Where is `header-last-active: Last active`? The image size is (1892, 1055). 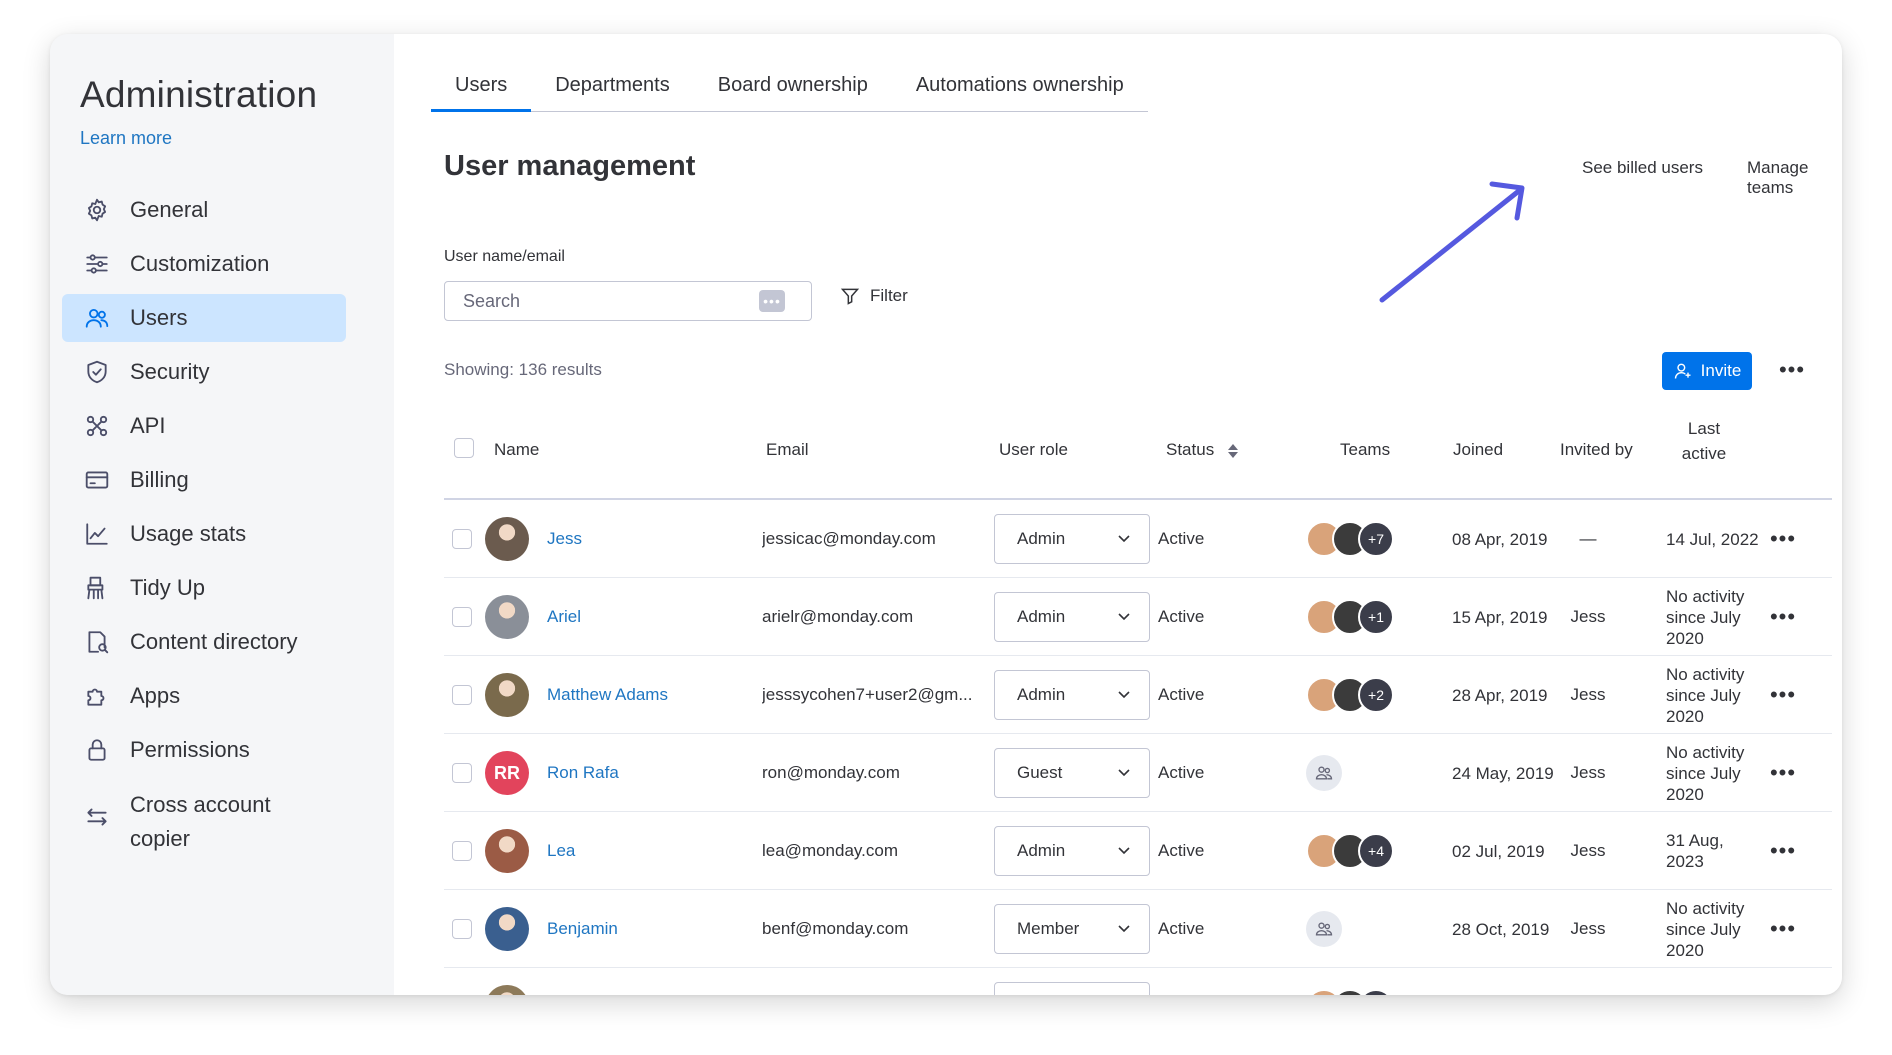
header-last-active: Last active is located at coordinates (1704, 441).